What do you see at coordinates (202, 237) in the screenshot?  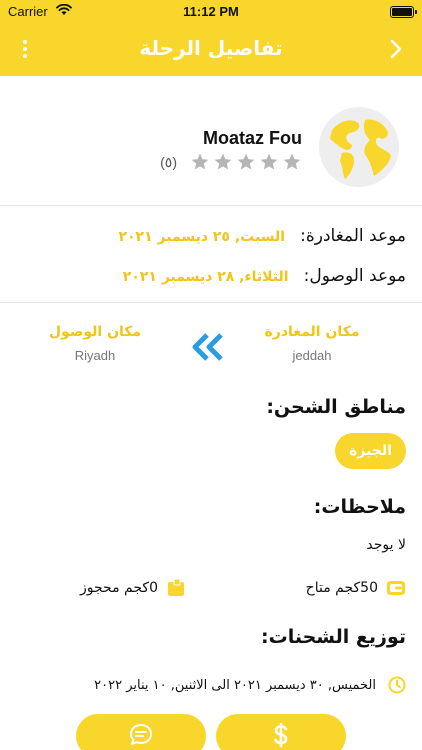 I see `departure-value: السبت, ٢٥ ديسمبر ٢٠٢١` at bounding box center [202, 237].